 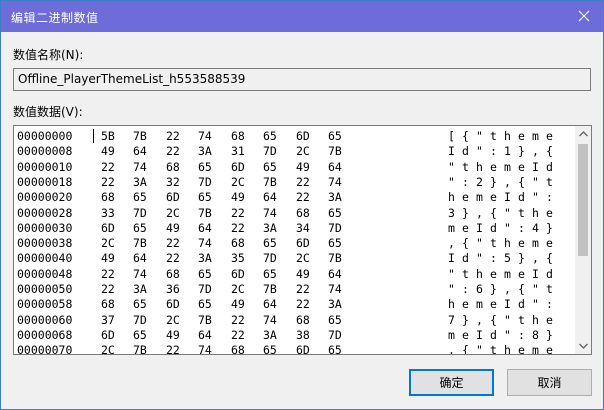 What do you see at coordinates (507, 151) in the screenshot?
I see `ascii-char: 1` at bounding box center [507, 151].